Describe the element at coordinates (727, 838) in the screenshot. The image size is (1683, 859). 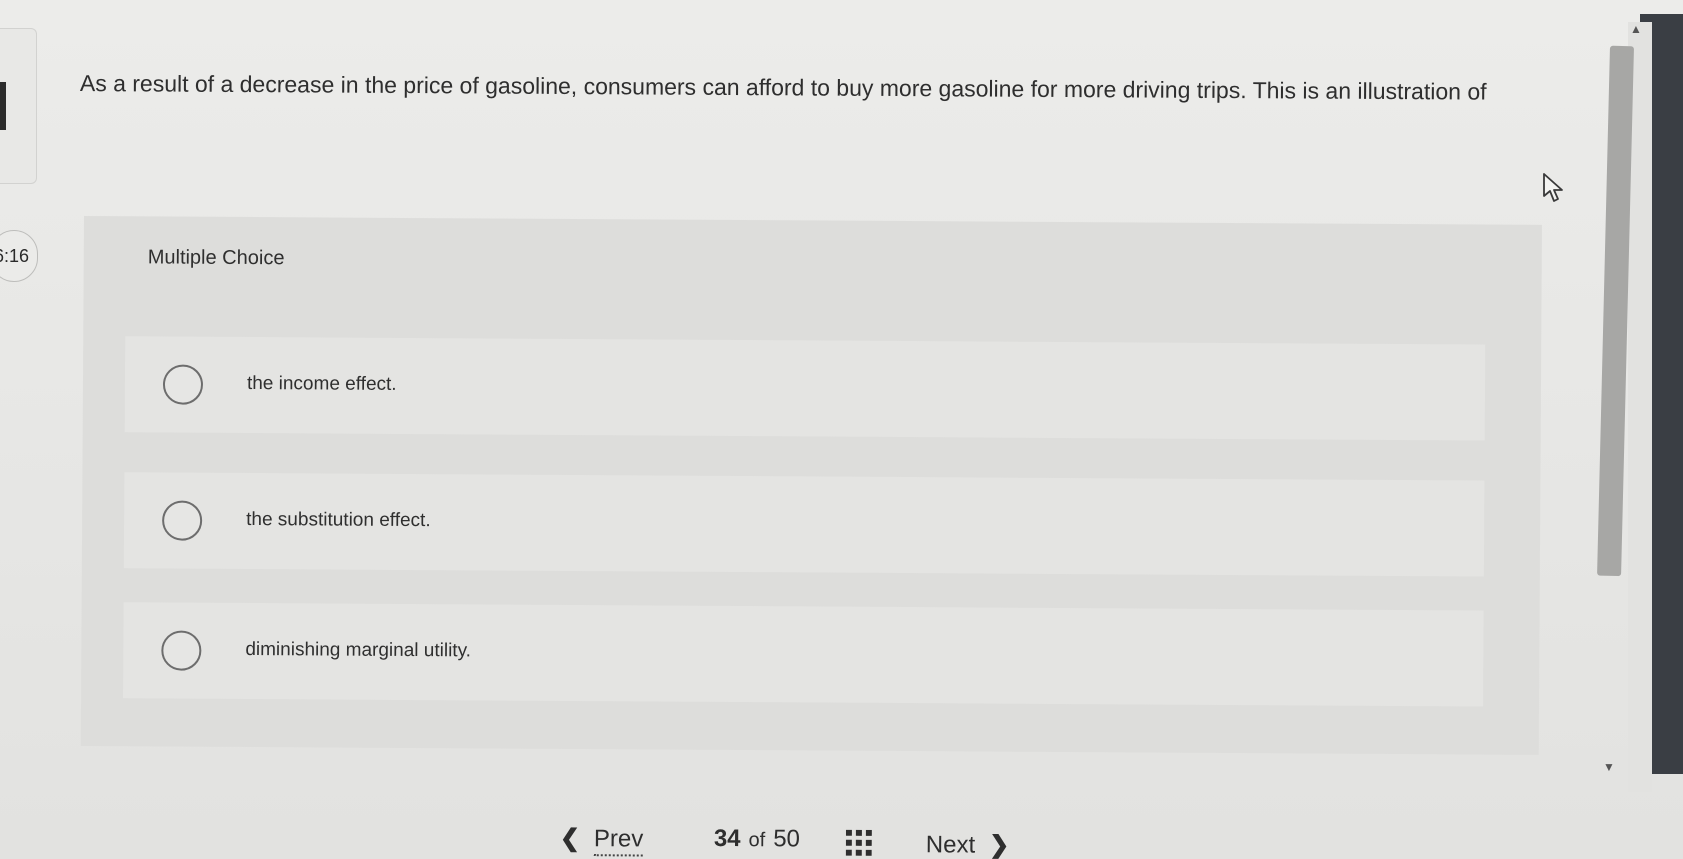
I see `current-page: 34` at that location.